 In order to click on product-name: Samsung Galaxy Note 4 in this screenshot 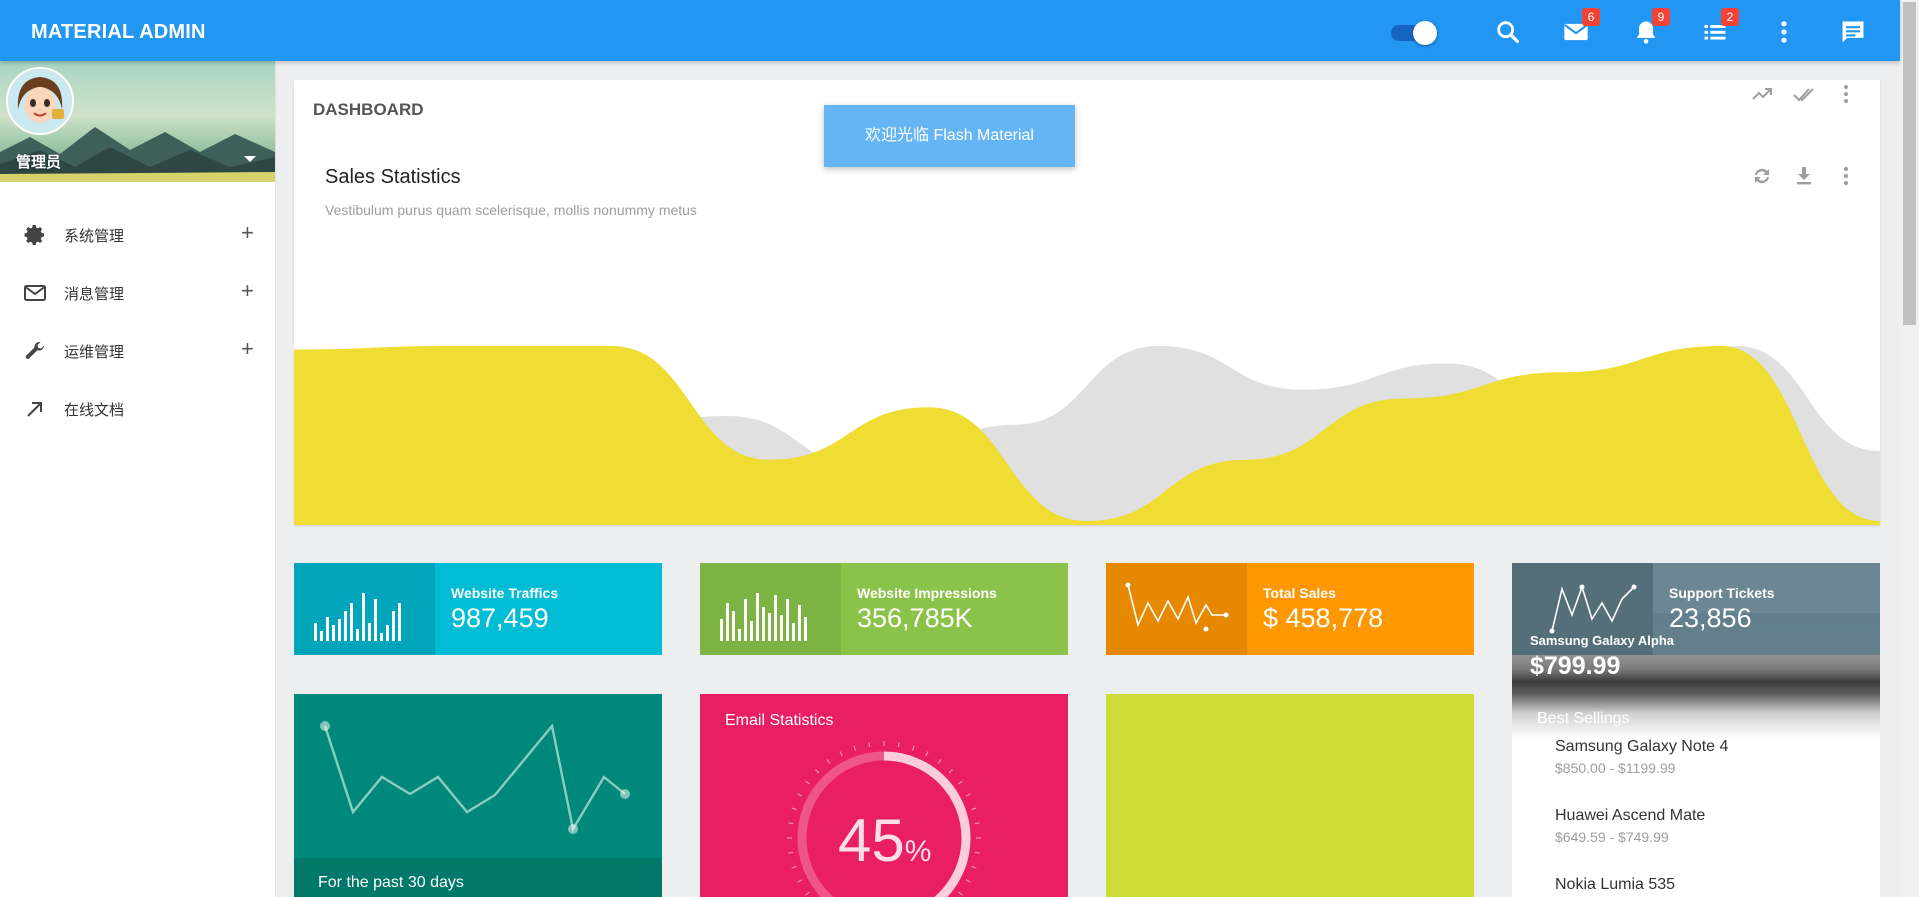, I will do `click(1642, 746)`.